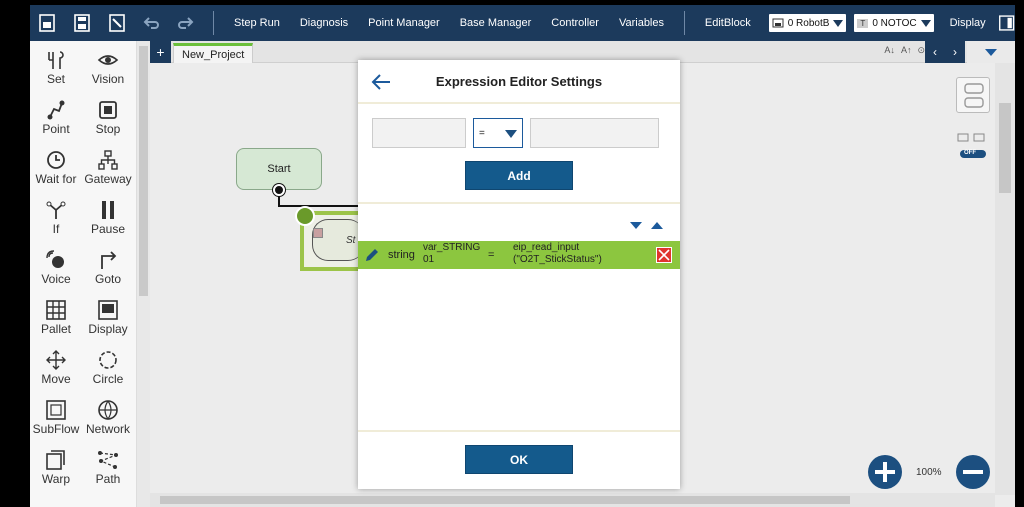  I want to click on dialog-header: Expression Editor Settings, so click(519, 82).